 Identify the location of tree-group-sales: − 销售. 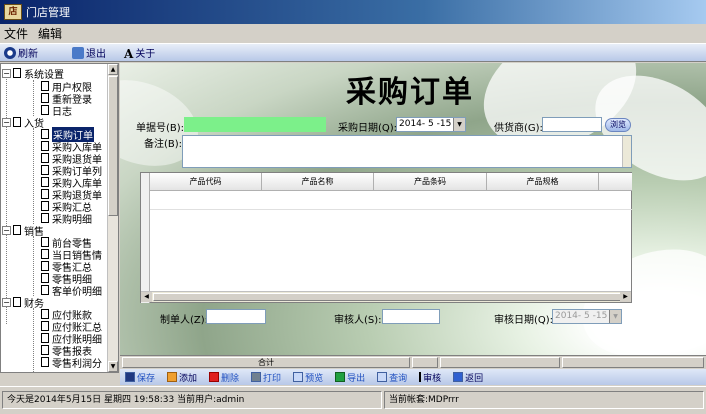
(23, 231).